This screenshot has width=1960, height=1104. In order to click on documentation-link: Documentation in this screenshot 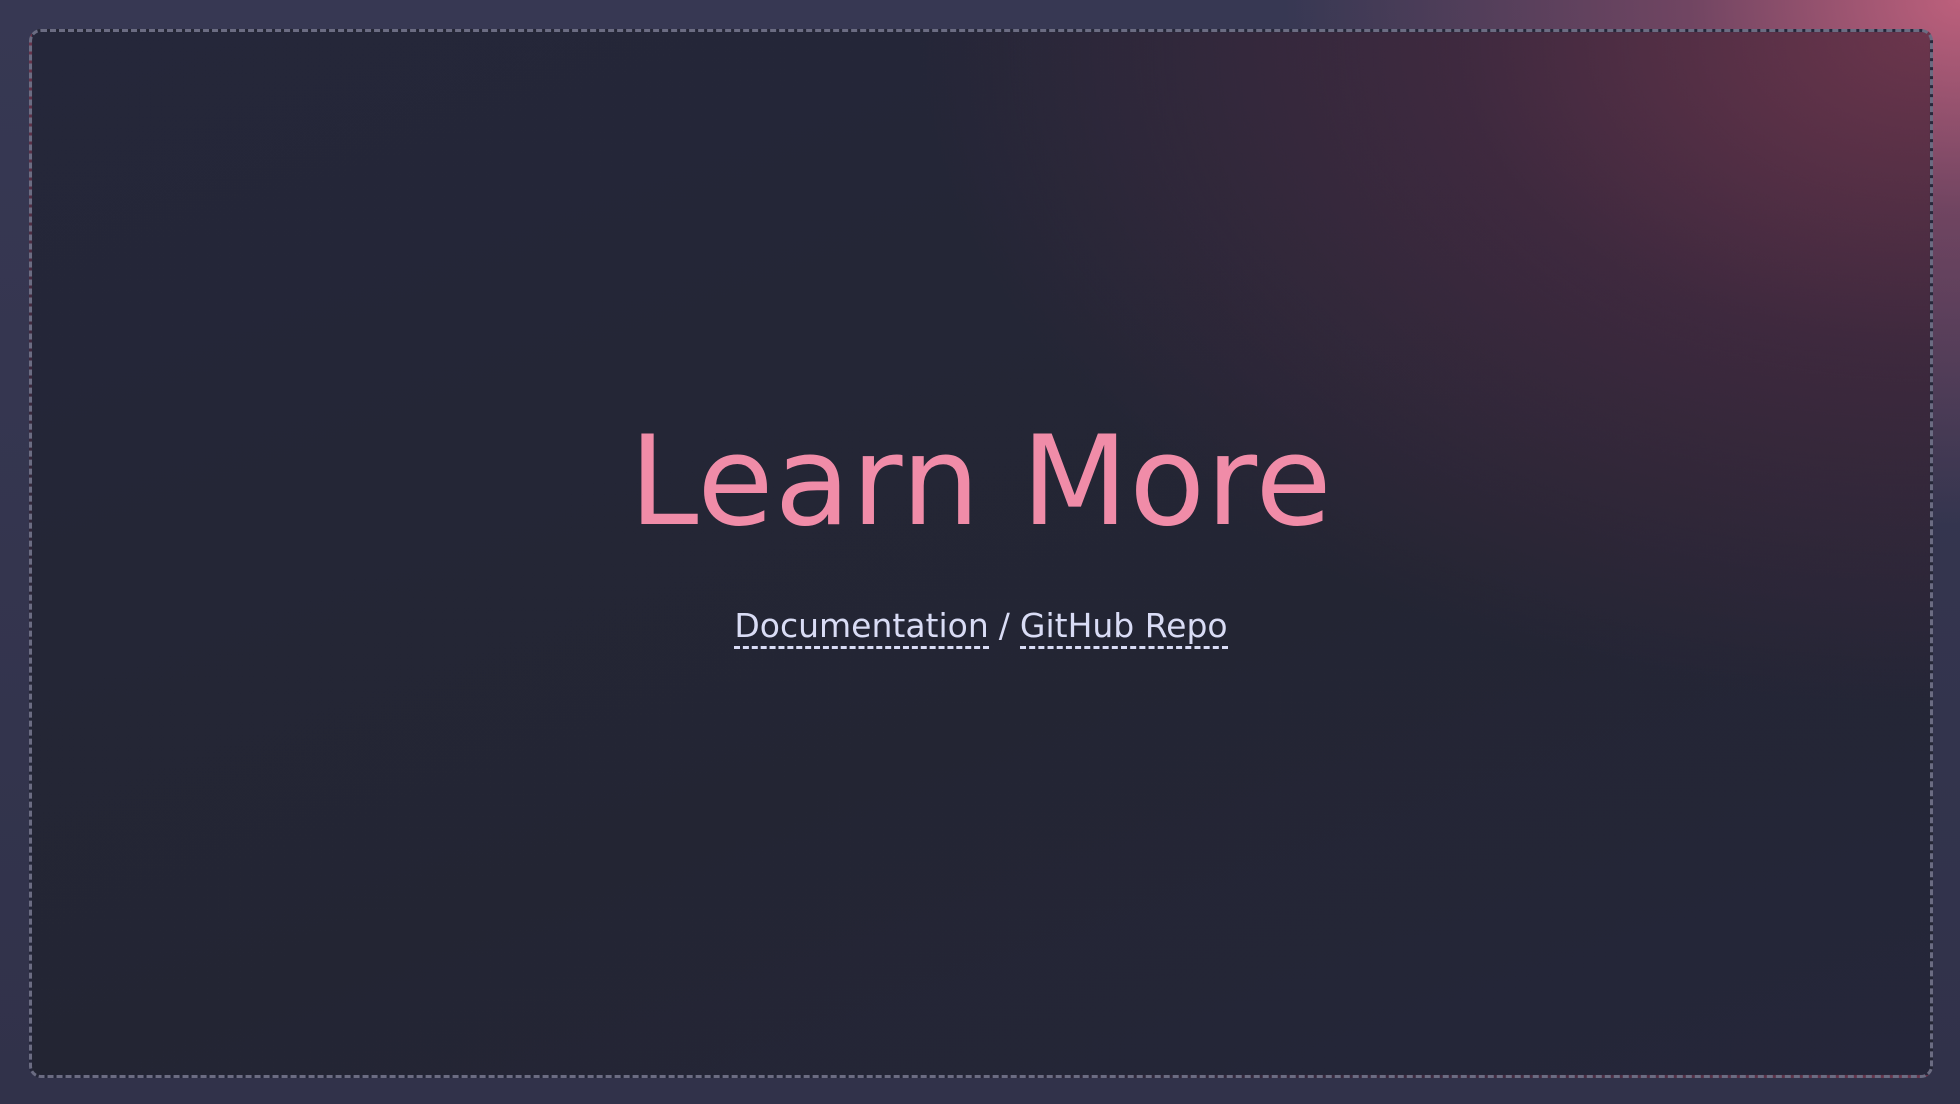, I will do `click(861, 627)`.